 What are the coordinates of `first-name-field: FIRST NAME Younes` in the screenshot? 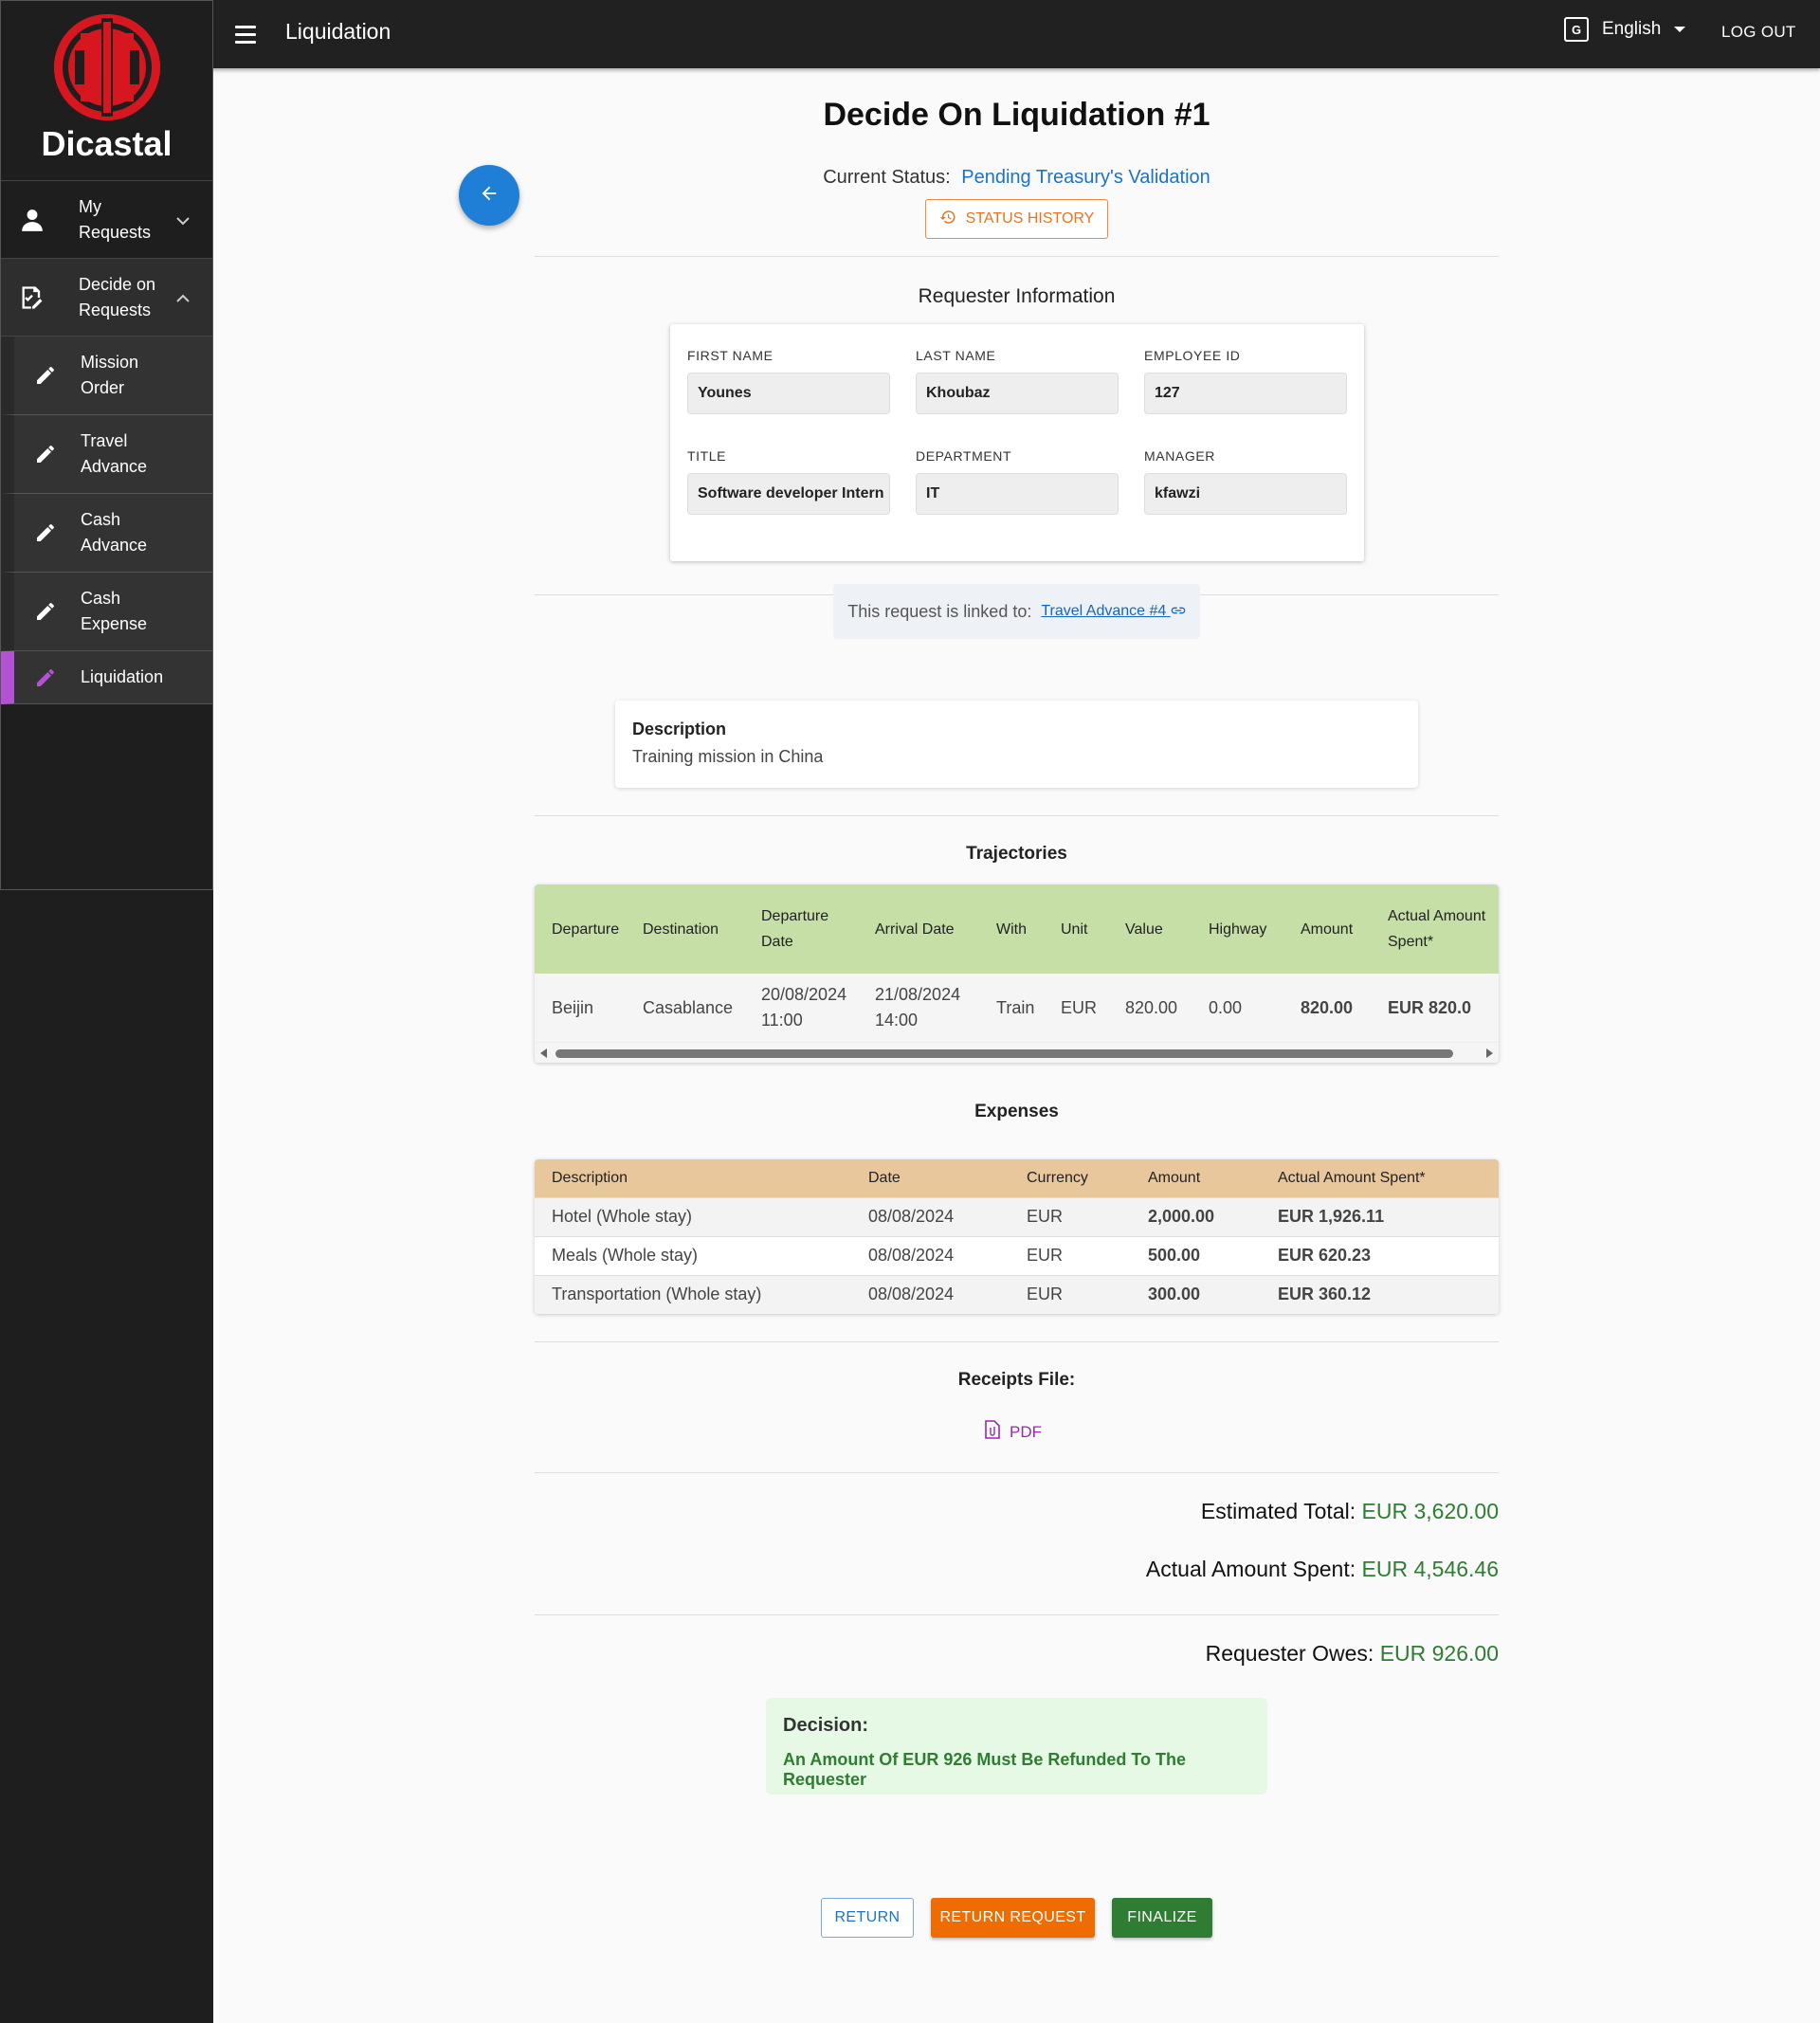 It's located at (788, 381).